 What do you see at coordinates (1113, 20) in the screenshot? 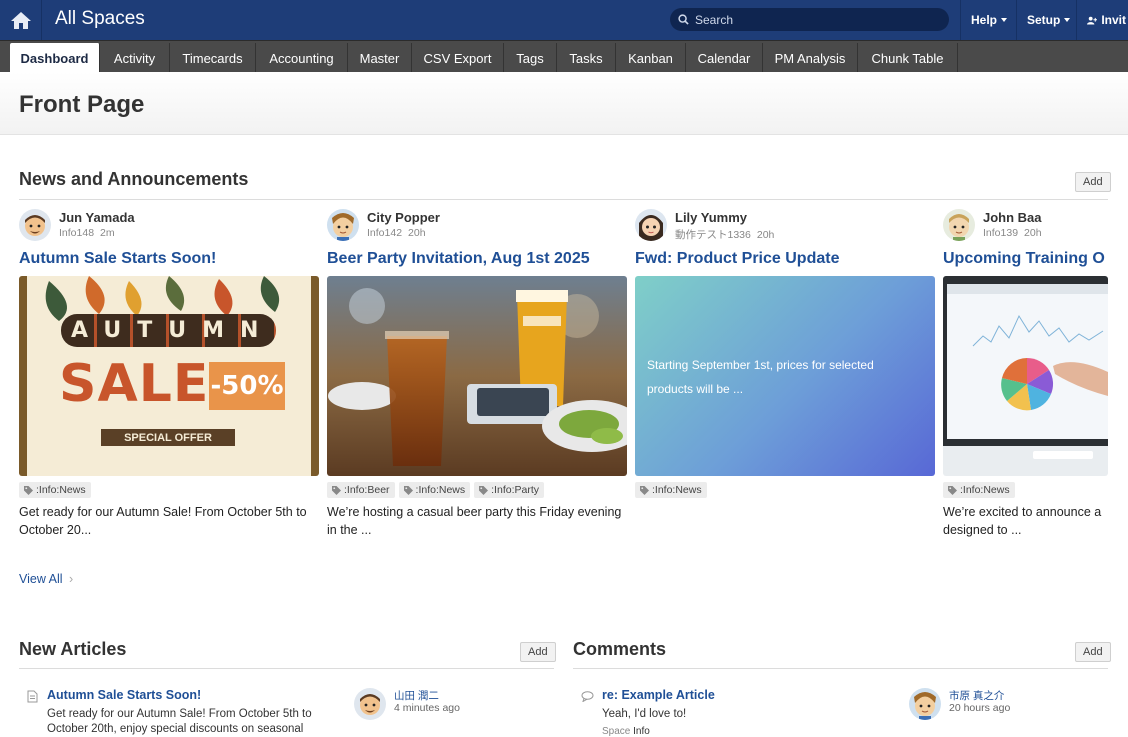
I see `invite-menu-label: Invit` at bounding box center [1113, 20].